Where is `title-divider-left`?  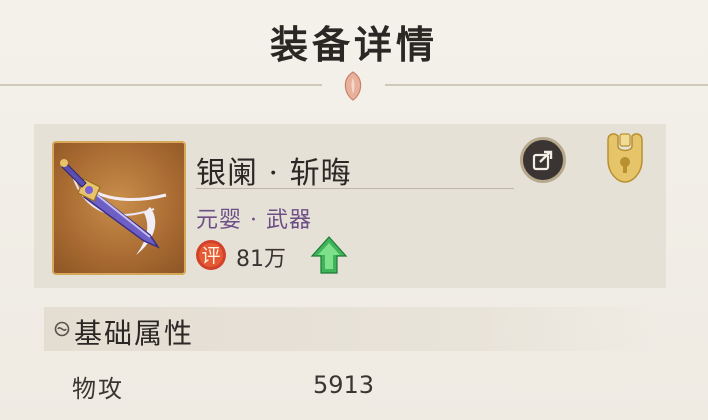 title-divider-left is located at coordinates (161, 85).